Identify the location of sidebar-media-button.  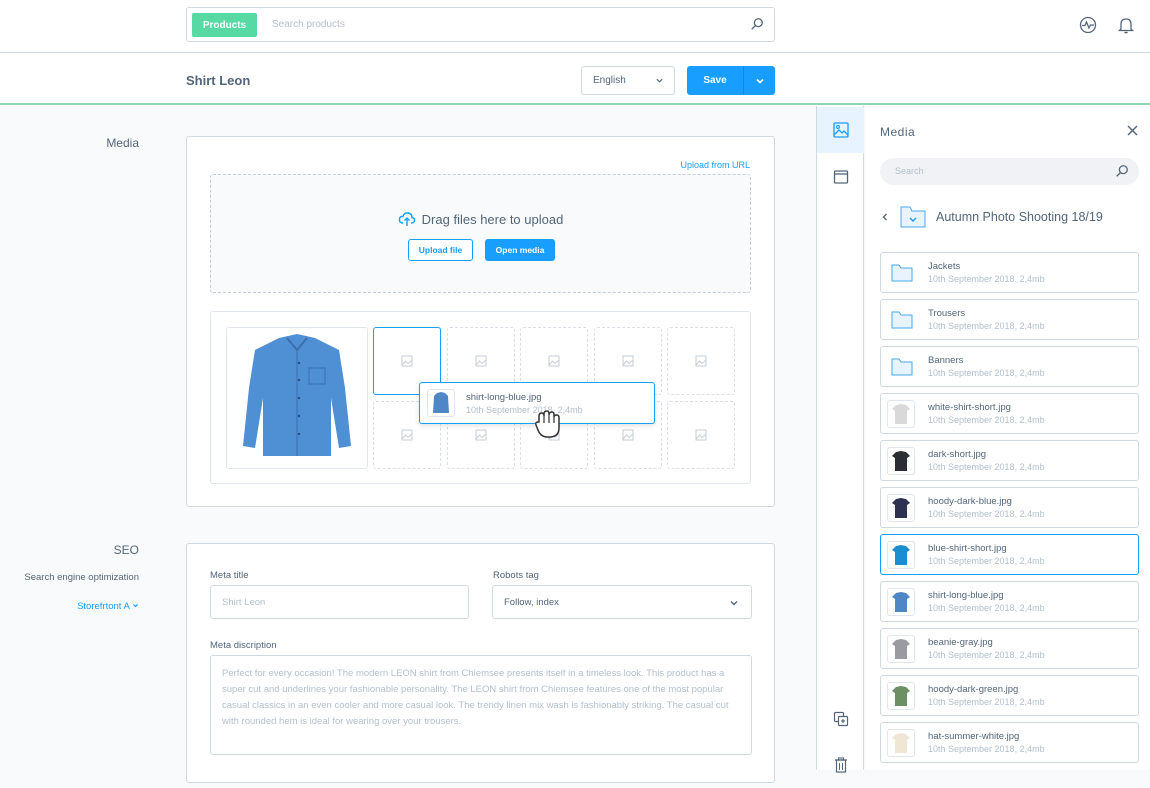
(840, 130).